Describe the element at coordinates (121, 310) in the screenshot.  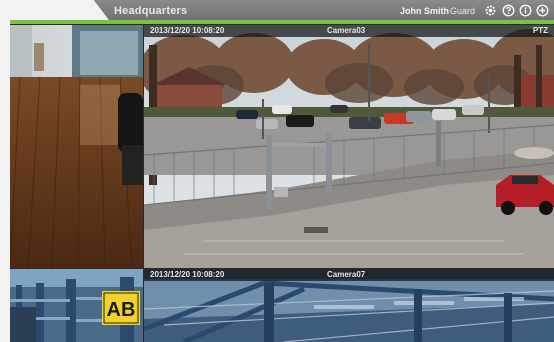
I see `aisle-sign: AB` at that location.